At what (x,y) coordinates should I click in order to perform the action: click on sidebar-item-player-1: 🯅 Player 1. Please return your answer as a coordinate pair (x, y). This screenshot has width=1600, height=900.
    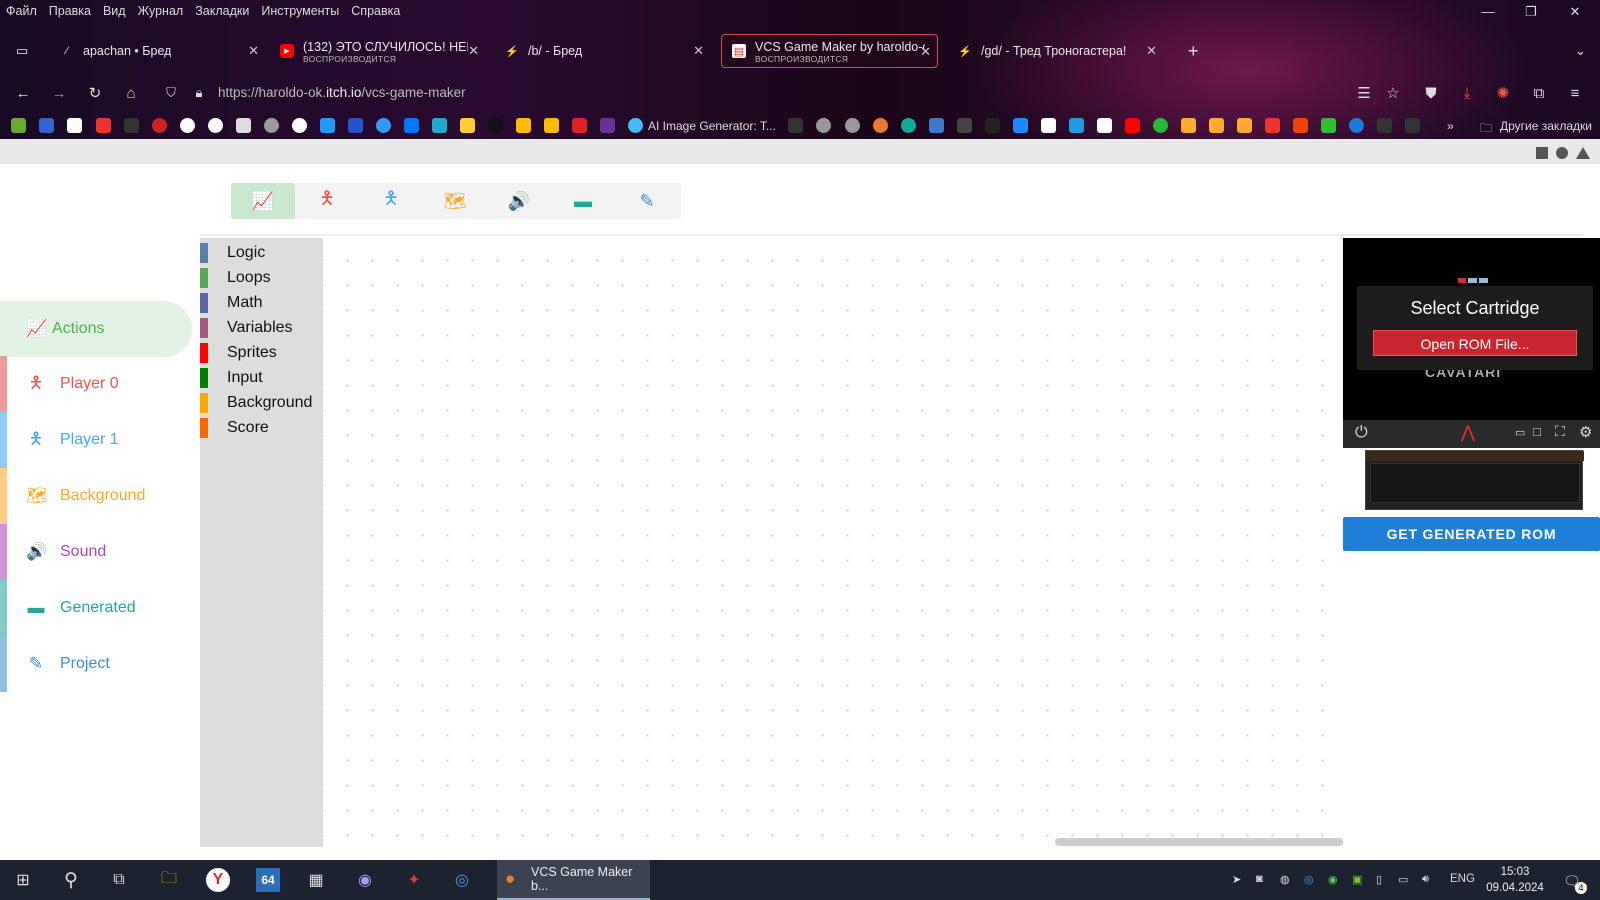
    Looking at the image, I should click on (100, 440).